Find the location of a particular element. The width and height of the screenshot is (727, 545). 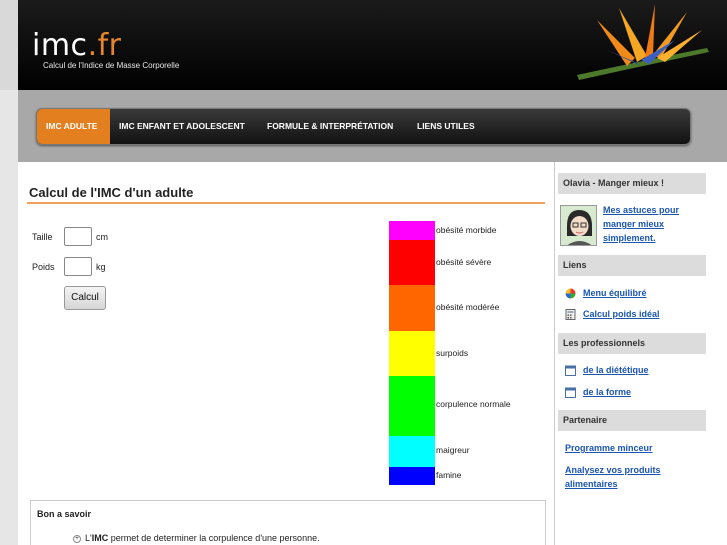

scale-band-surpoids is located at coordinates (412, 353).